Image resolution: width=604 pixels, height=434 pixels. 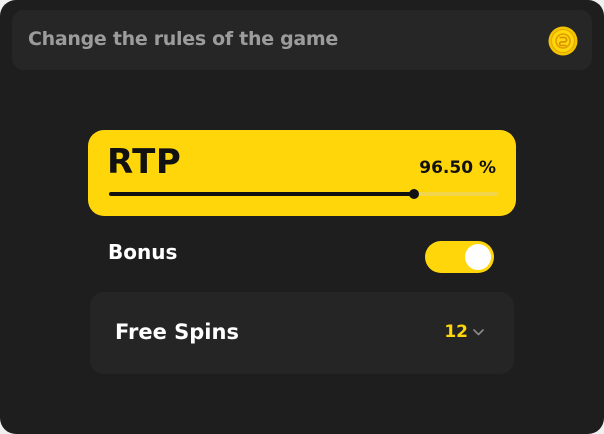 What do you see at coordinates (457, 168) in the screenshot?
I see `rtp-value: 96.50 %` at bounding box center [457, 168].